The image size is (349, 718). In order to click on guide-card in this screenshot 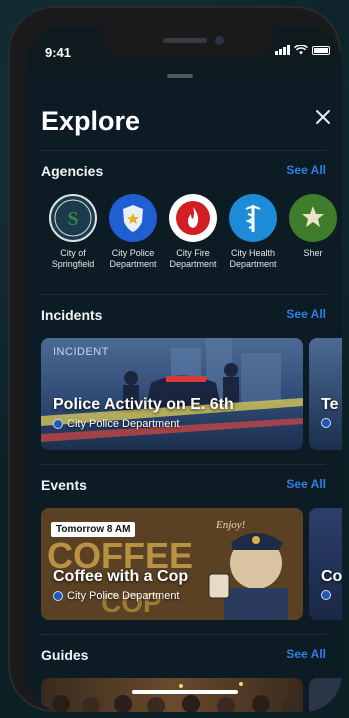, I will do `click(172, 695)`.